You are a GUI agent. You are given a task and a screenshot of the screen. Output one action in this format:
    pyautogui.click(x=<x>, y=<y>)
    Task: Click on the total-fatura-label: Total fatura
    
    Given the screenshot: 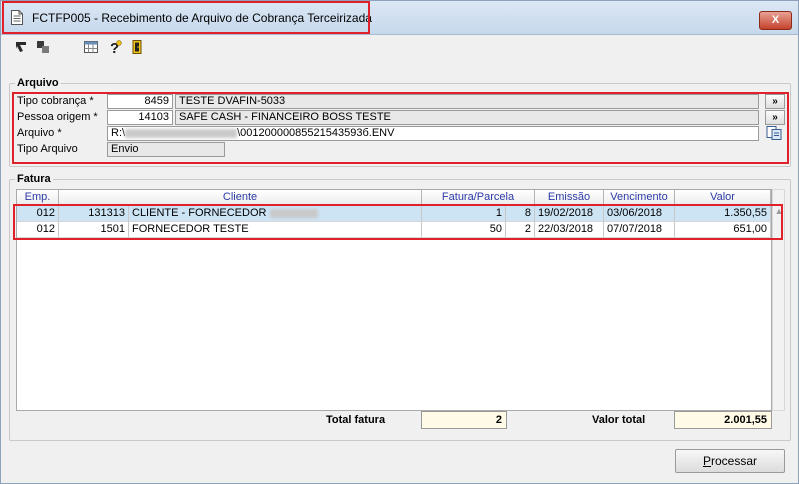 What is the action you would take?
    pyautogui.click(x=356, y=420)
    